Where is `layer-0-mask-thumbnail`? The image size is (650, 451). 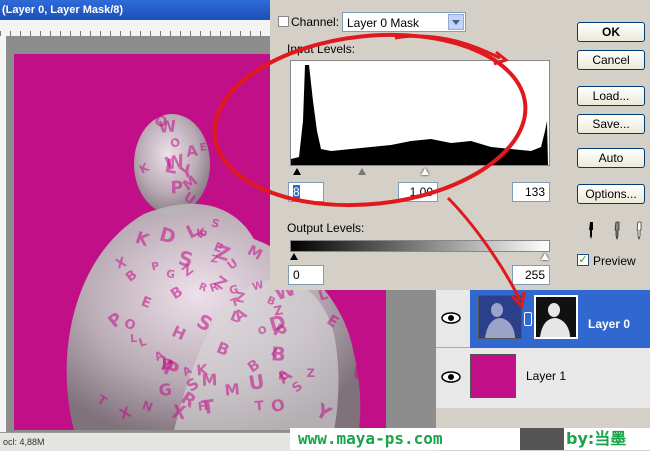
layer-0-mask-thumbnail is located at coordinates (556, 317).